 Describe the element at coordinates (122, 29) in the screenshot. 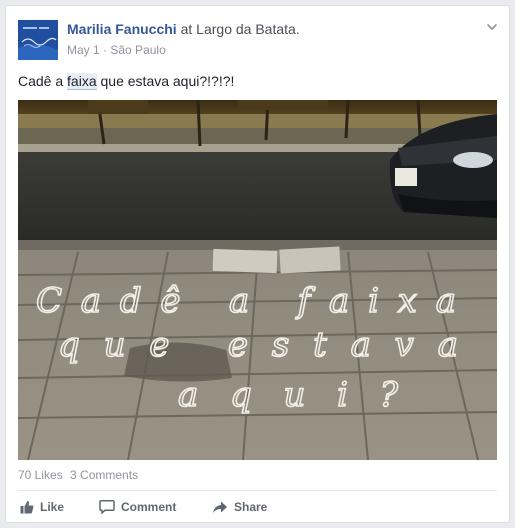

I see `author-name: Marilia Fanucchi` at that location.